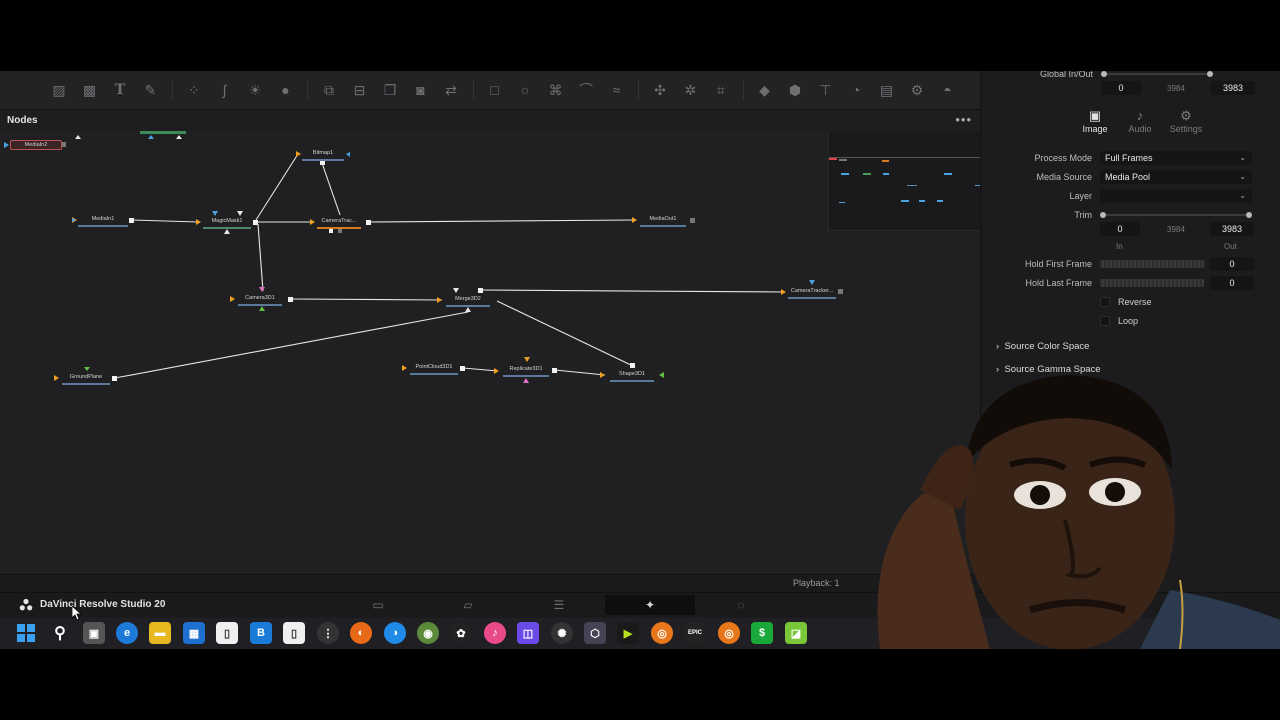 This screenshot has width=1280, height=720. What do you see at coordinates (1176, 177) in the screenshot?
I see `media-source-dropdown: Media Pool ⌄` at bounding box center [1176, 177].